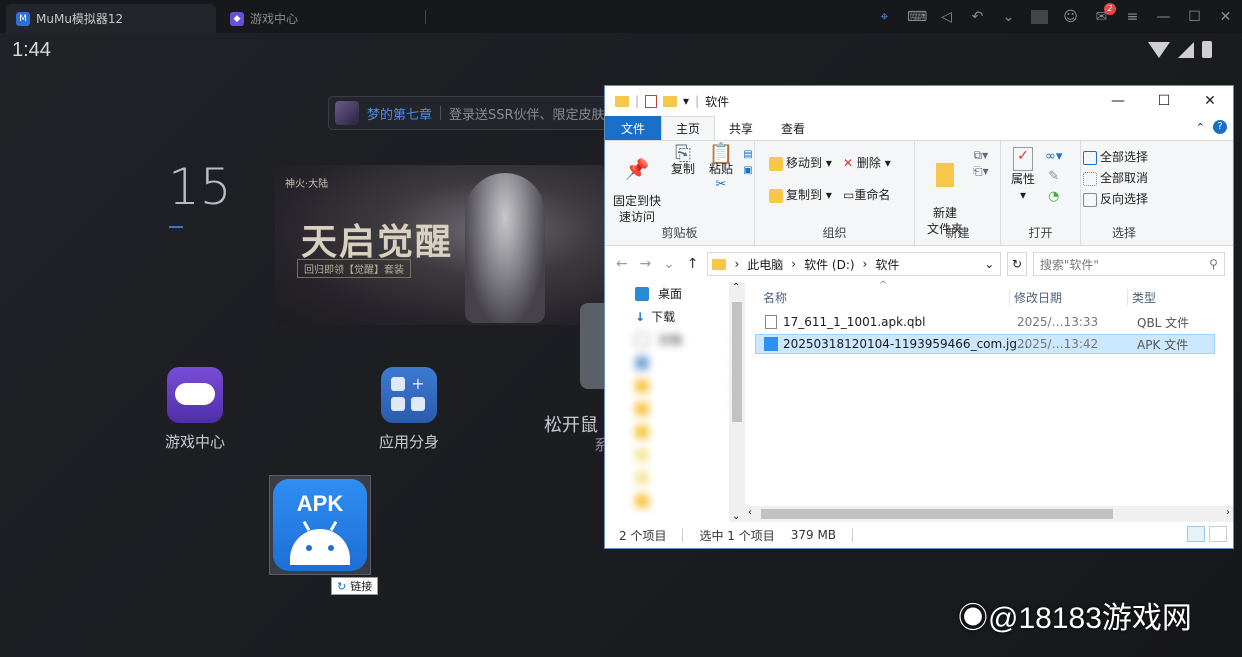 This screenshot has width=1242, height=657. I want to click on back-arrow-icon: ←, so click(622, 264).